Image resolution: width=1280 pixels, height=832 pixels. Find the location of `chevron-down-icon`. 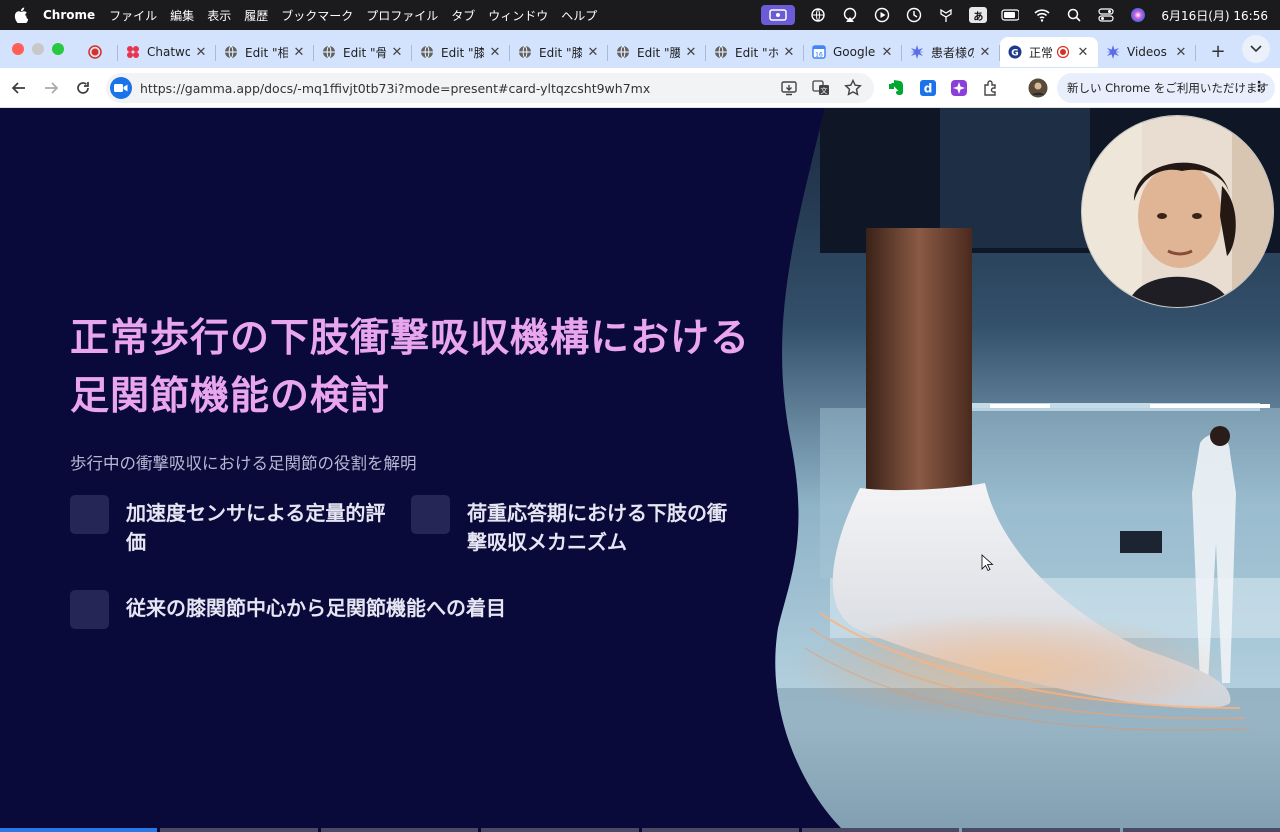

chevron-down-icon is located at coordinates (1256, 49).